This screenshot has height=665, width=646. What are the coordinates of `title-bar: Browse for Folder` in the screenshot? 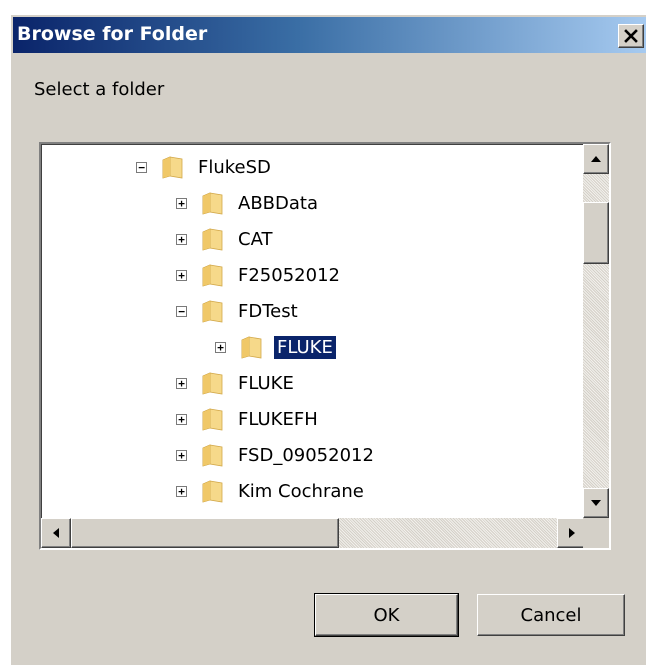 It's located at (329, 35).